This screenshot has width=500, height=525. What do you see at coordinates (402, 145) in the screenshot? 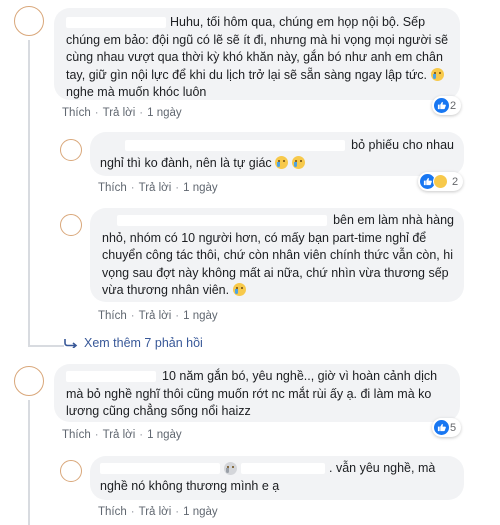
I see `comment-text: bỏ phiếu cho nhau` at bounding box center [402, 145].